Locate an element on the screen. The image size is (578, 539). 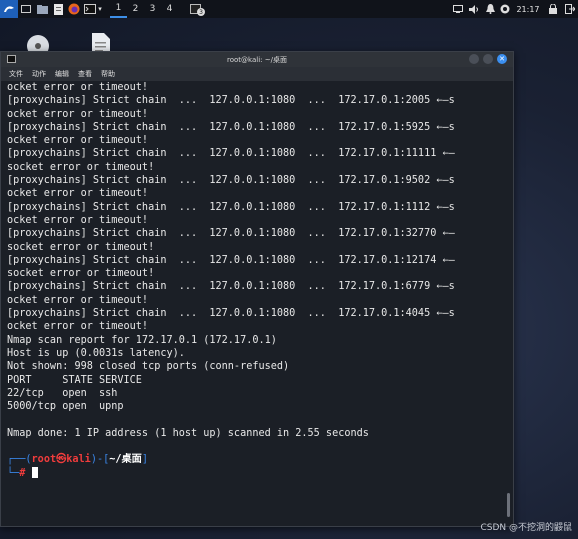
terminal-line: Host is up (0.0031s latency). is located at coordinates (96, 353).